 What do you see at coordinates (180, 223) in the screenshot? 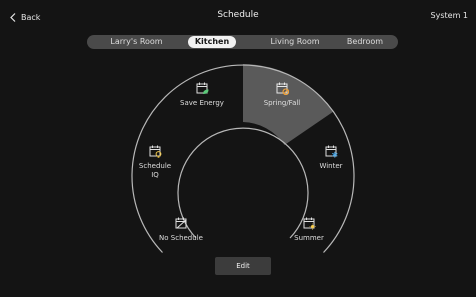
I see `calendar-off-icon` at bounding box center [180, 223].